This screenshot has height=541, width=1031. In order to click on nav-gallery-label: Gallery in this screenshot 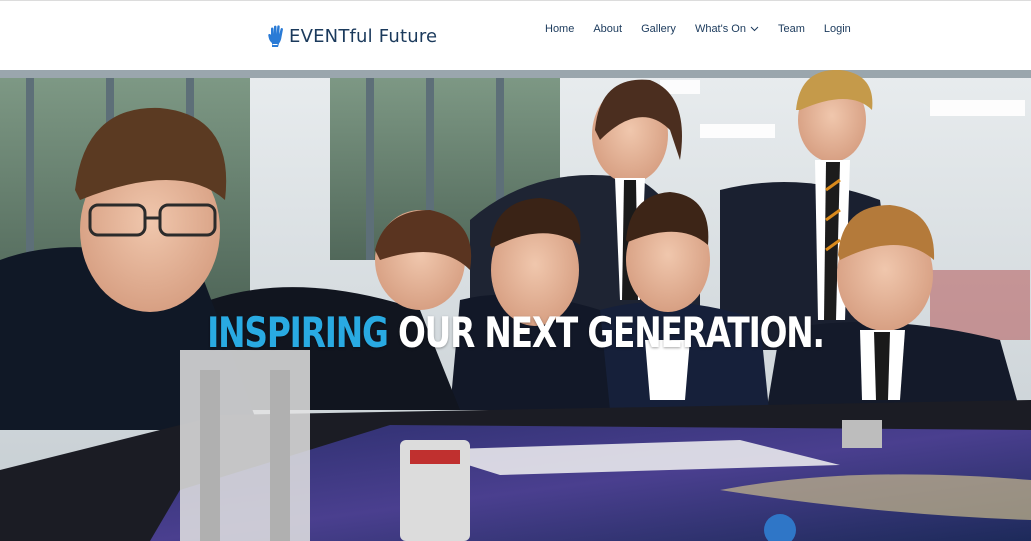, I will do `click(658, 29)`.